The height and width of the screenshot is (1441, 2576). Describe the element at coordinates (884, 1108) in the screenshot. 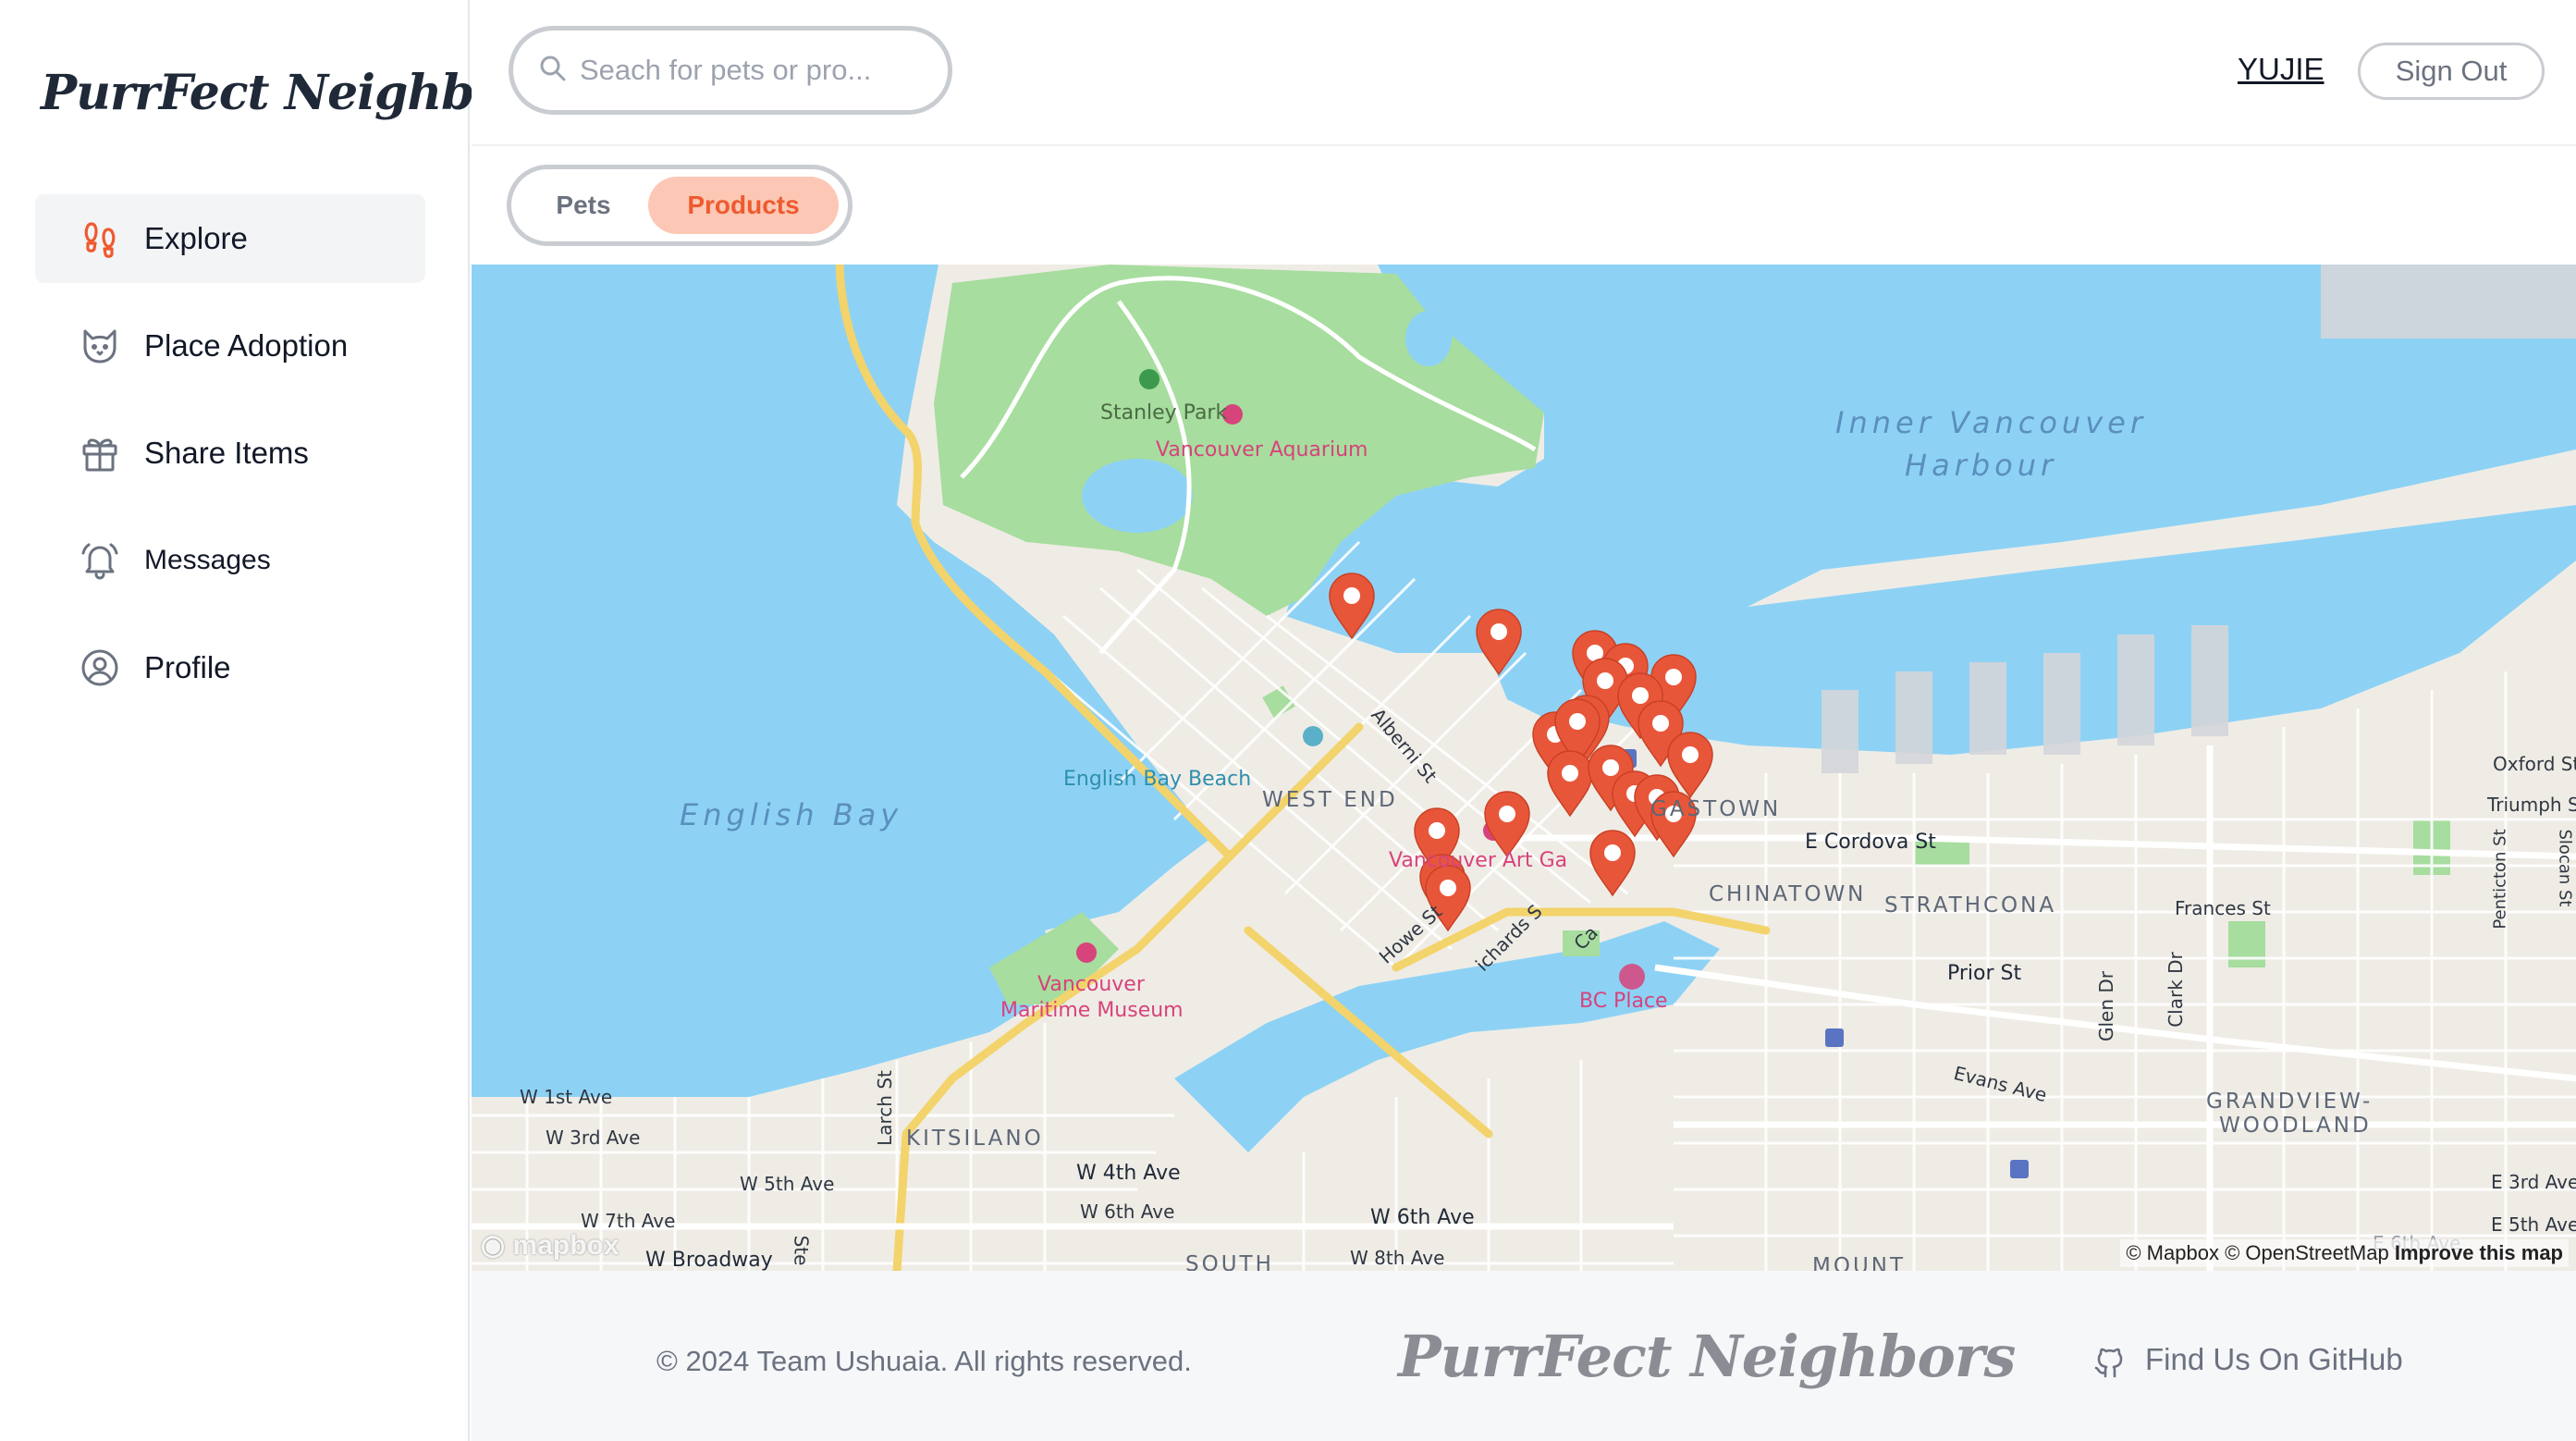

I see `street-label: Larch St` at that location.